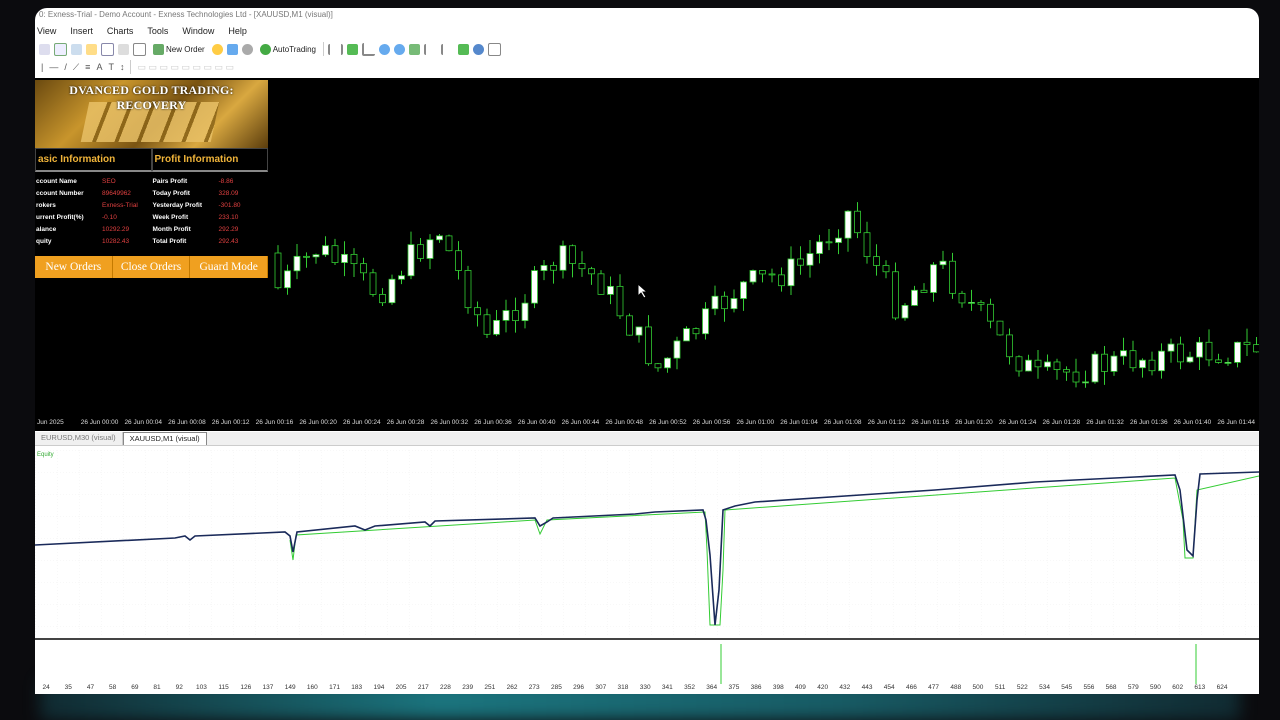  I want to click on trade-axis-label: 318, so click(623, 687).